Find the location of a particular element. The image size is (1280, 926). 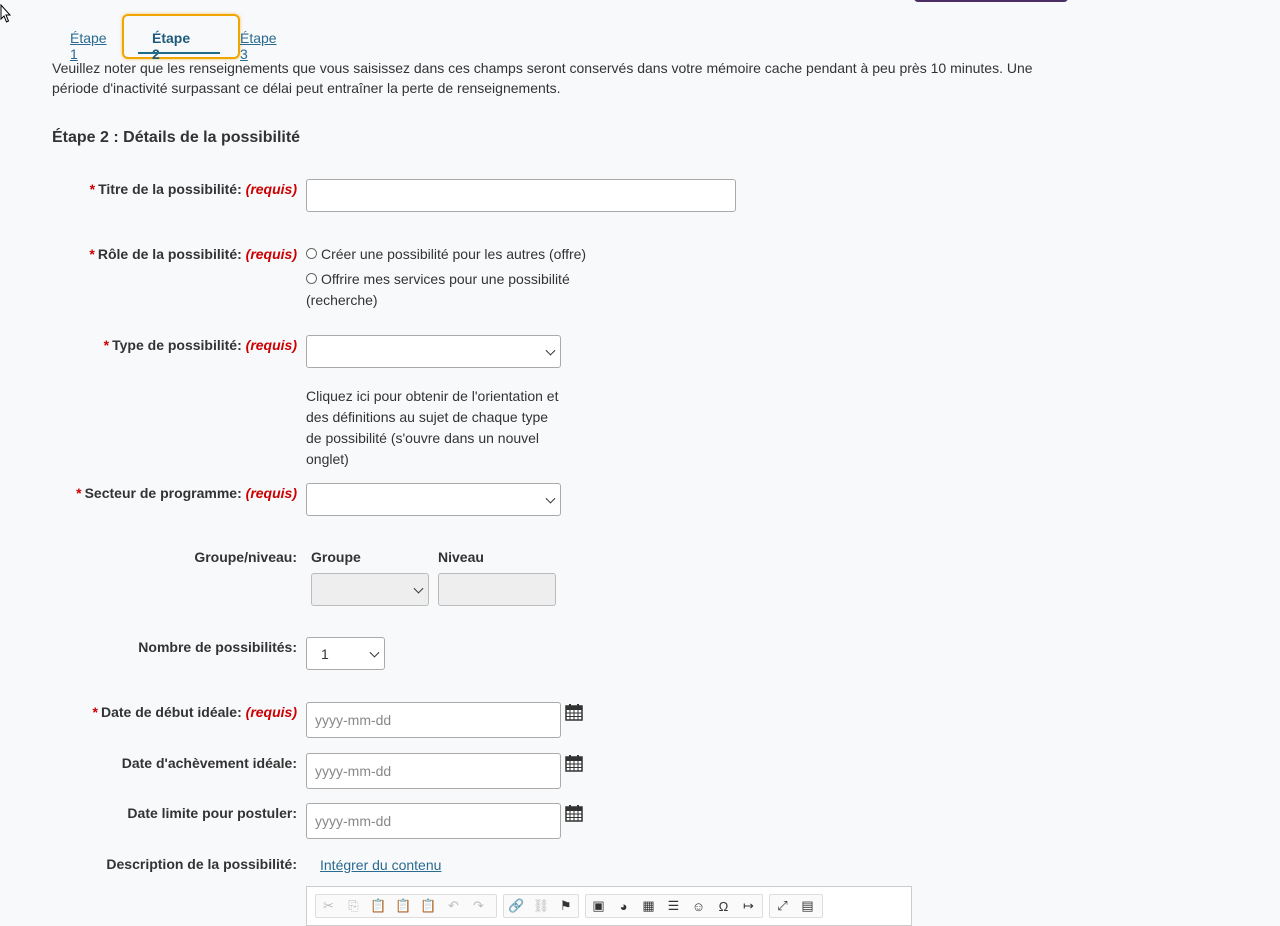

paste-word-icon: 📋 is located at coordinates (428, 906).